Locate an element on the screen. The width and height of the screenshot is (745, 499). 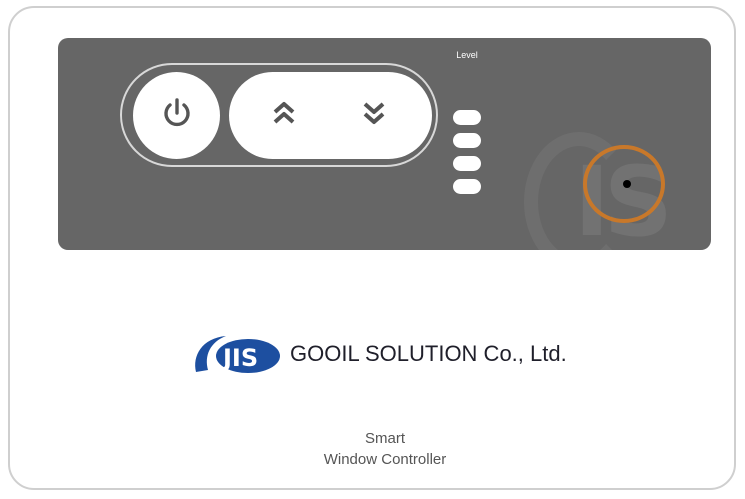
power-icon is located at coordinates (177, 115).